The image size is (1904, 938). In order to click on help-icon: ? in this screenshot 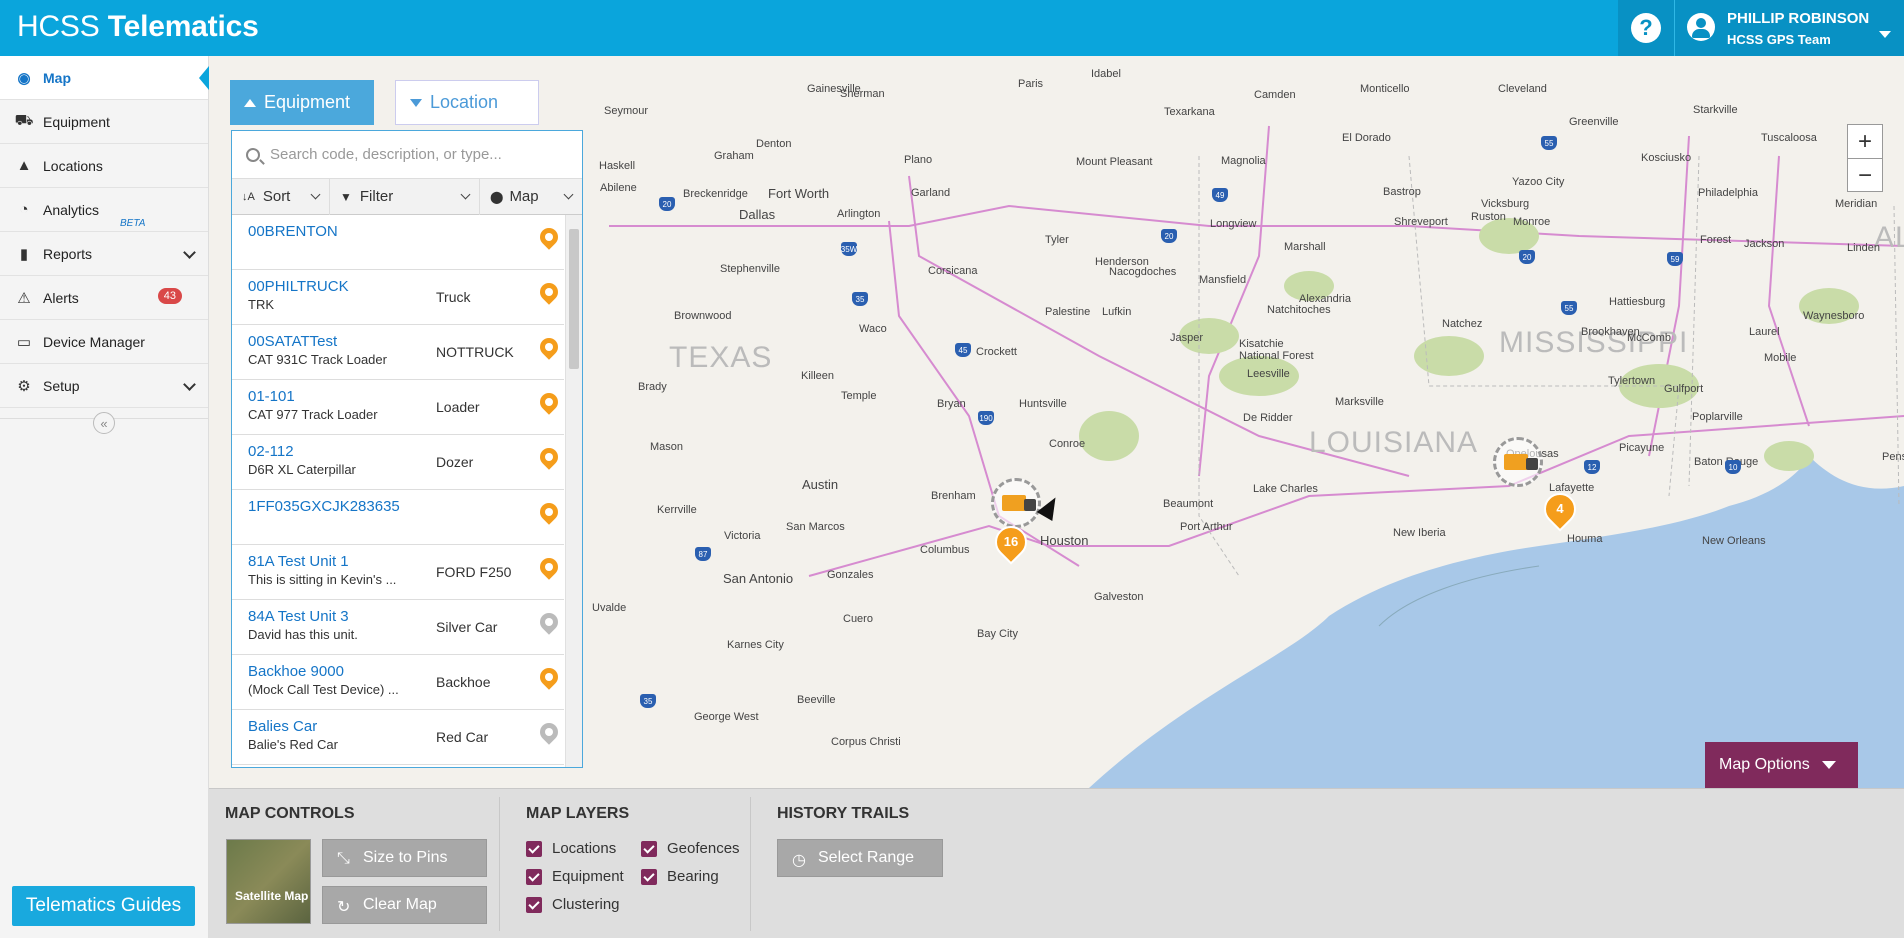, I will do `click(1646, 28)`.